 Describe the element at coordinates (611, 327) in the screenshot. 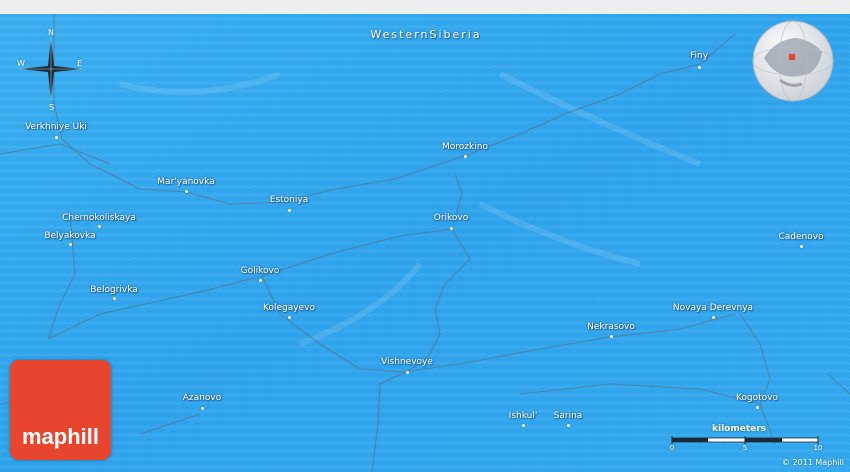

I see `place-label: Nekrasovo` at that location.